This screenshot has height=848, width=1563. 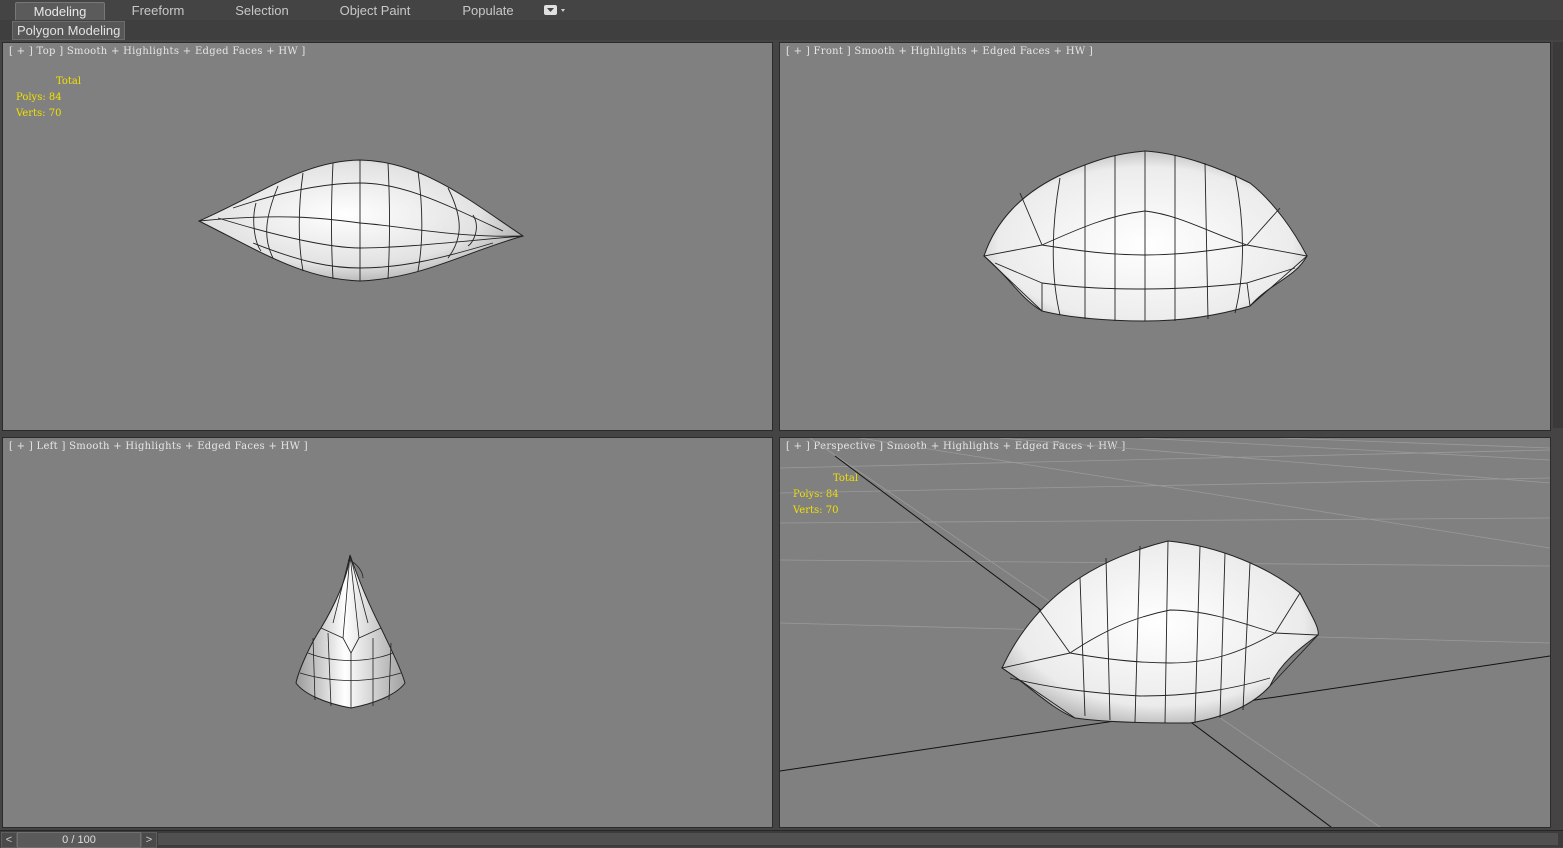 I want to click on tab-freeform: Freeform, so click(x=158, y=11).